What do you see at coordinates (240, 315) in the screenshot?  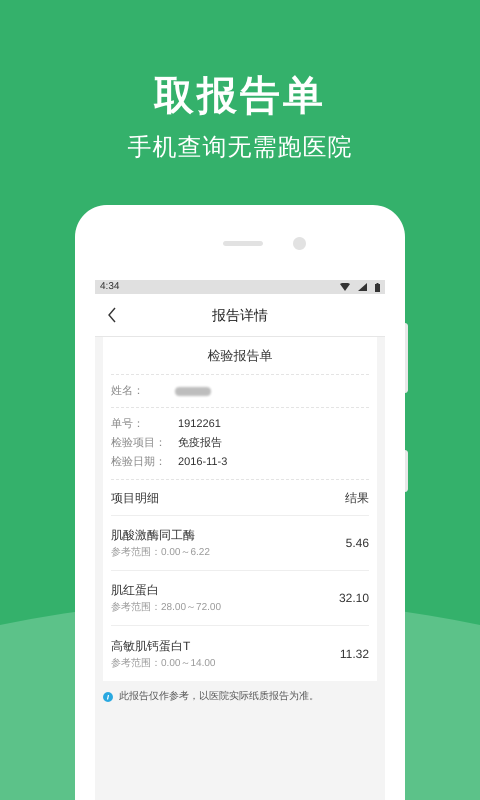 I see `nav-title: 报告详情` at bounding box center [240, 315].